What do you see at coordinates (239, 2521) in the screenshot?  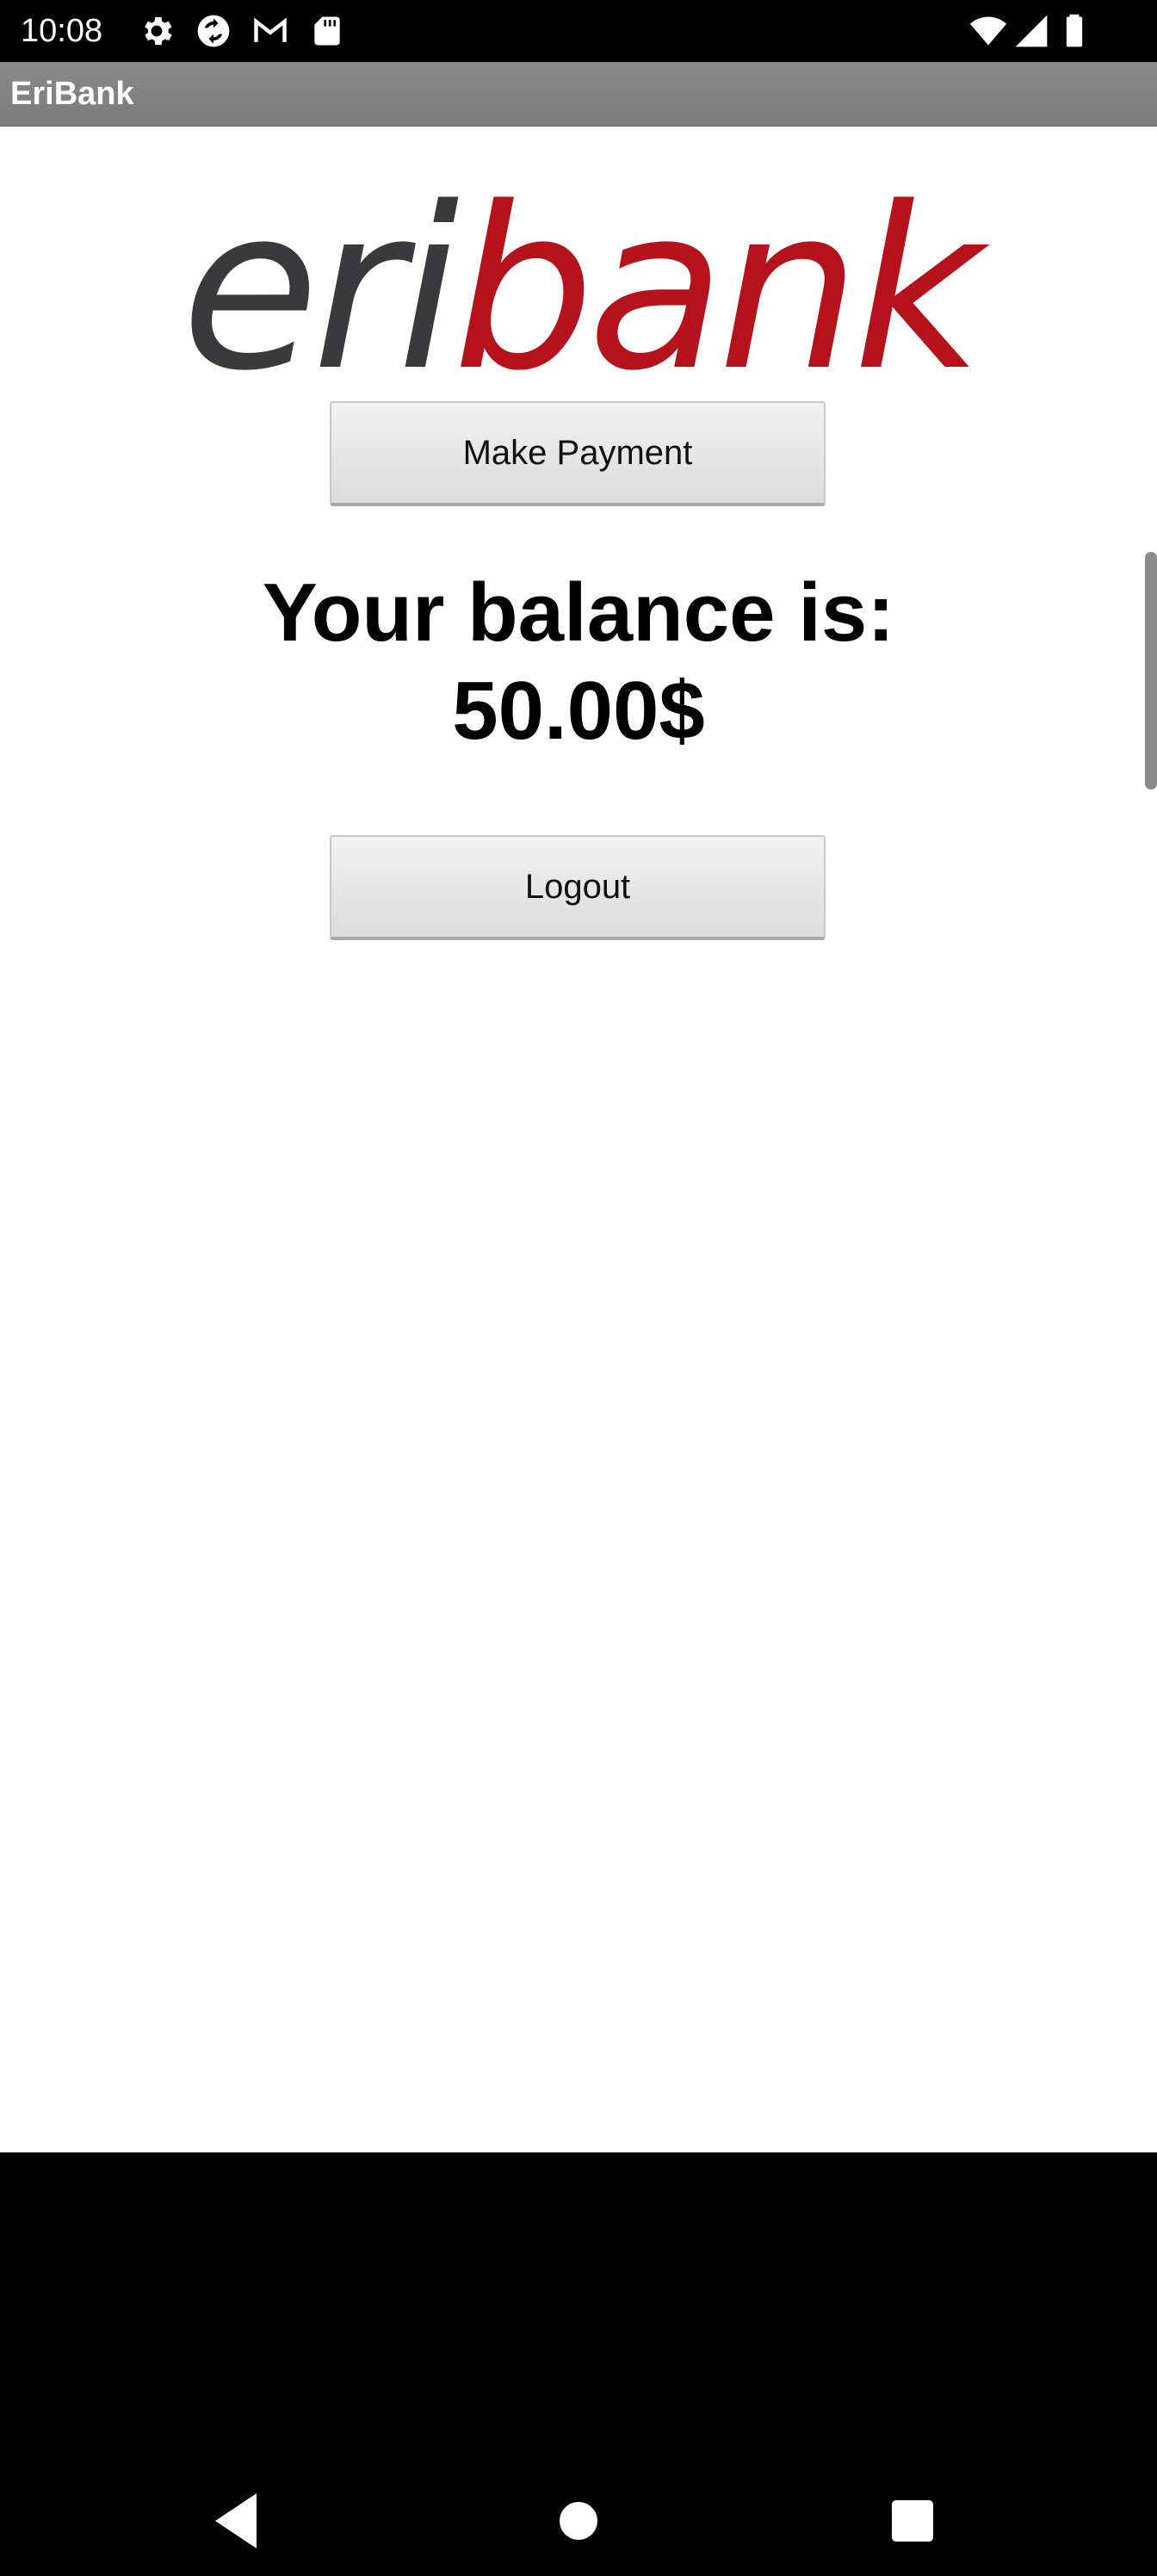 I see `back-icon` at bounding box center [239, 2521].